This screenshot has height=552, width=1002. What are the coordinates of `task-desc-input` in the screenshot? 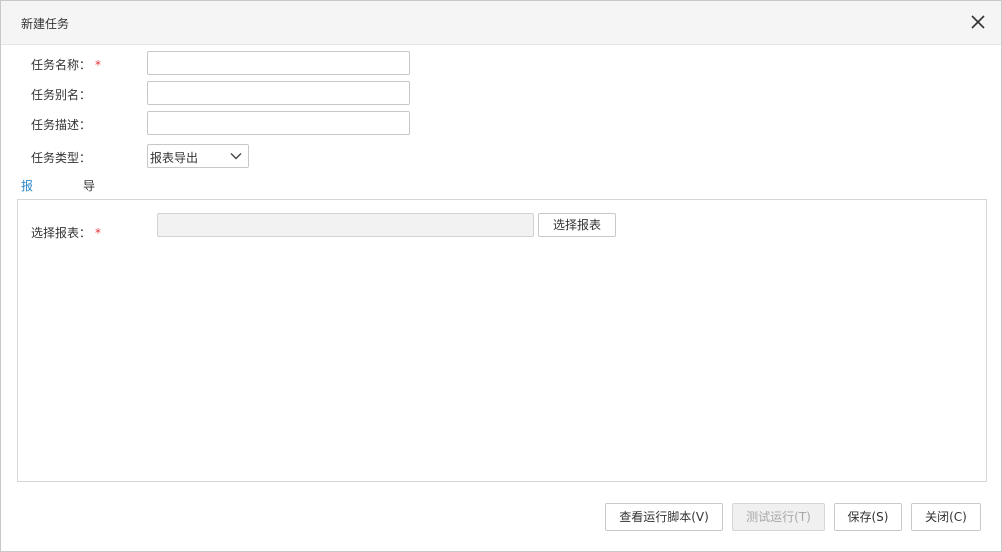 It's located at (278, 123).